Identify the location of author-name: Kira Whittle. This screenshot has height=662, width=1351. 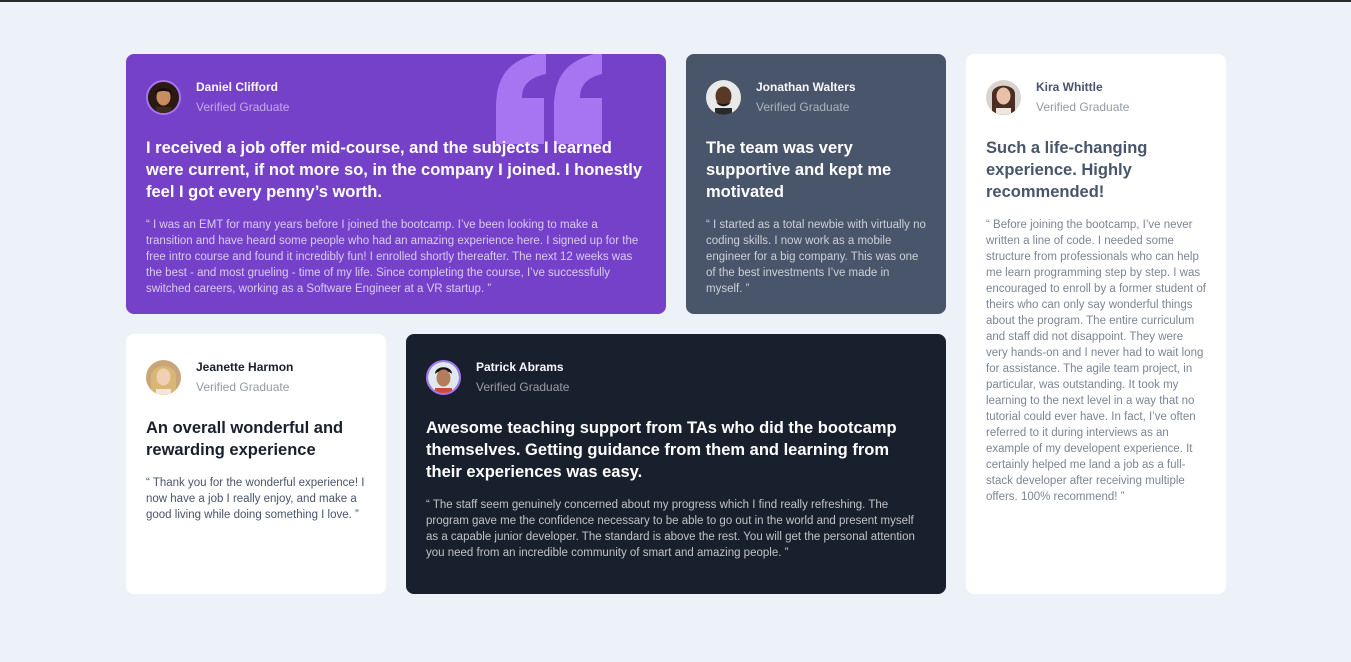
(1069, 87).